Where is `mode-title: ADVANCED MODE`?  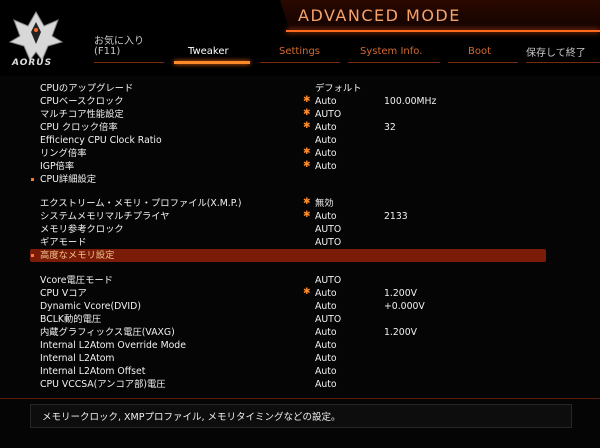
mode-title: ADVANCED MODE is located at coordinates (379, 15).